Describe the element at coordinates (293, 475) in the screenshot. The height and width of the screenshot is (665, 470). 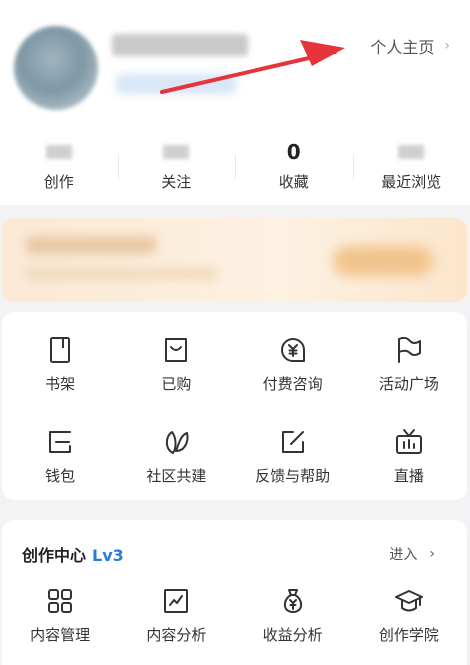
I see `menu-label: 反馈与帮助` at that location.